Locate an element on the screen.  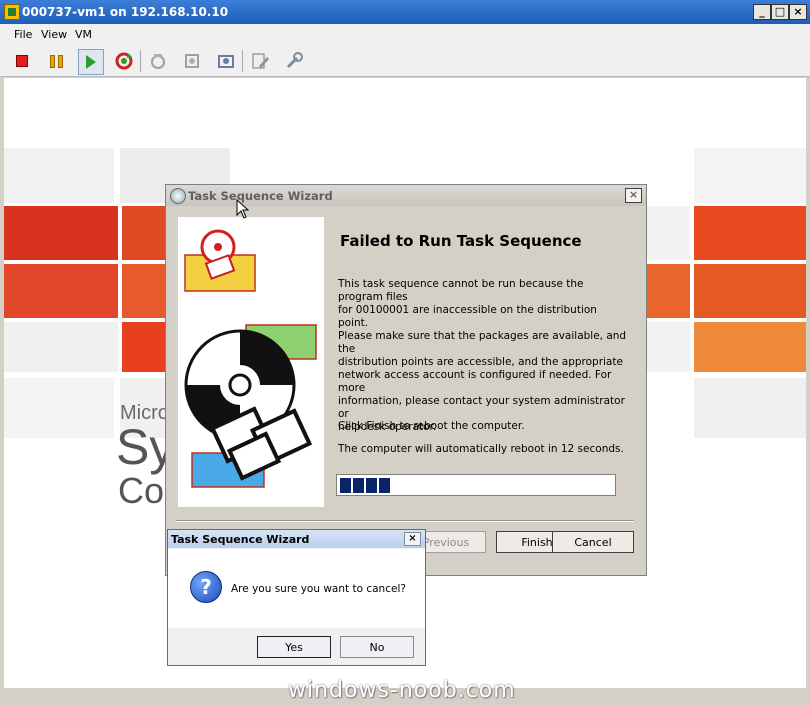
watermark: windows-noob.com is located at coordinates (402, 690).